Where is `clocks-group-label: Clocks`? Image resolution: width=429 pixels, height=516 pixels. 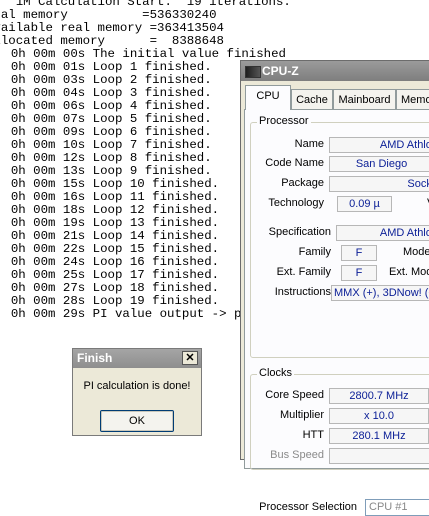
clocks-group-label: Clocks is located at coordinates (276, 373).